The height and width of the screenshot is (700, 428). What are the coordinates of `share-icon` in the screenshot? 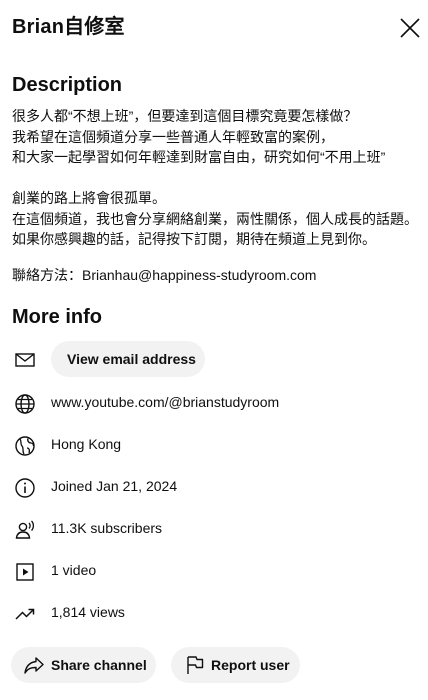 It's located at (34, 665).